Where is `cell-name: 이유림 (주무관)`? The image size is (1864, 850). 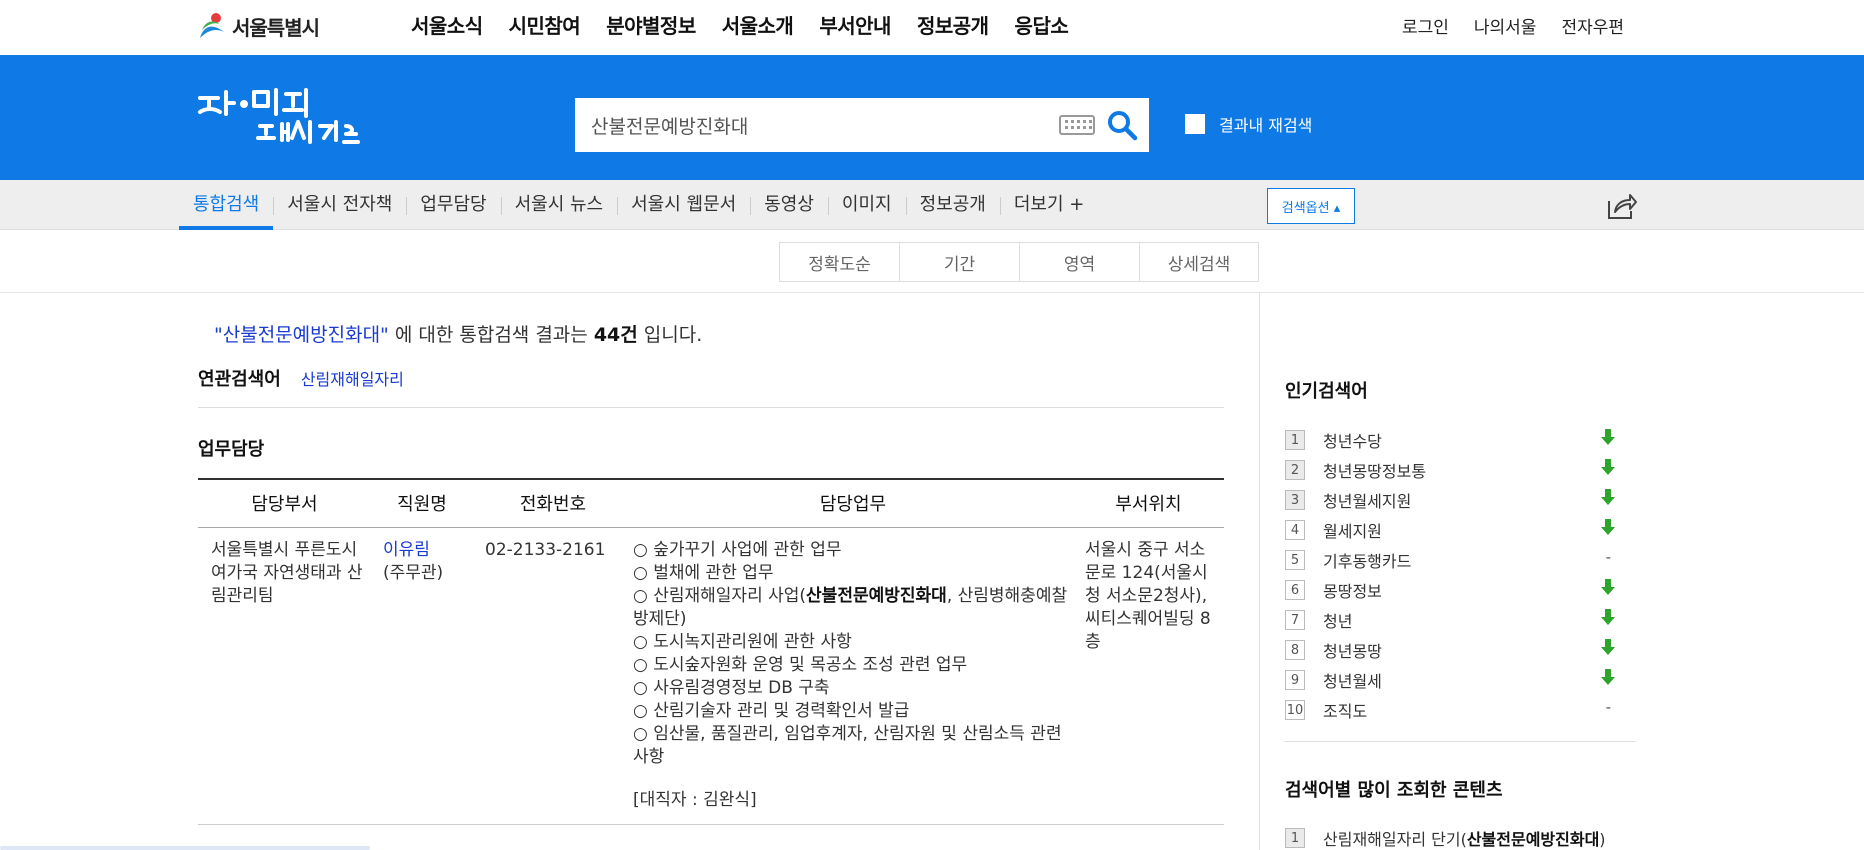 cell-name: 이유림 (주무관) is located at coordinates (422, 675).